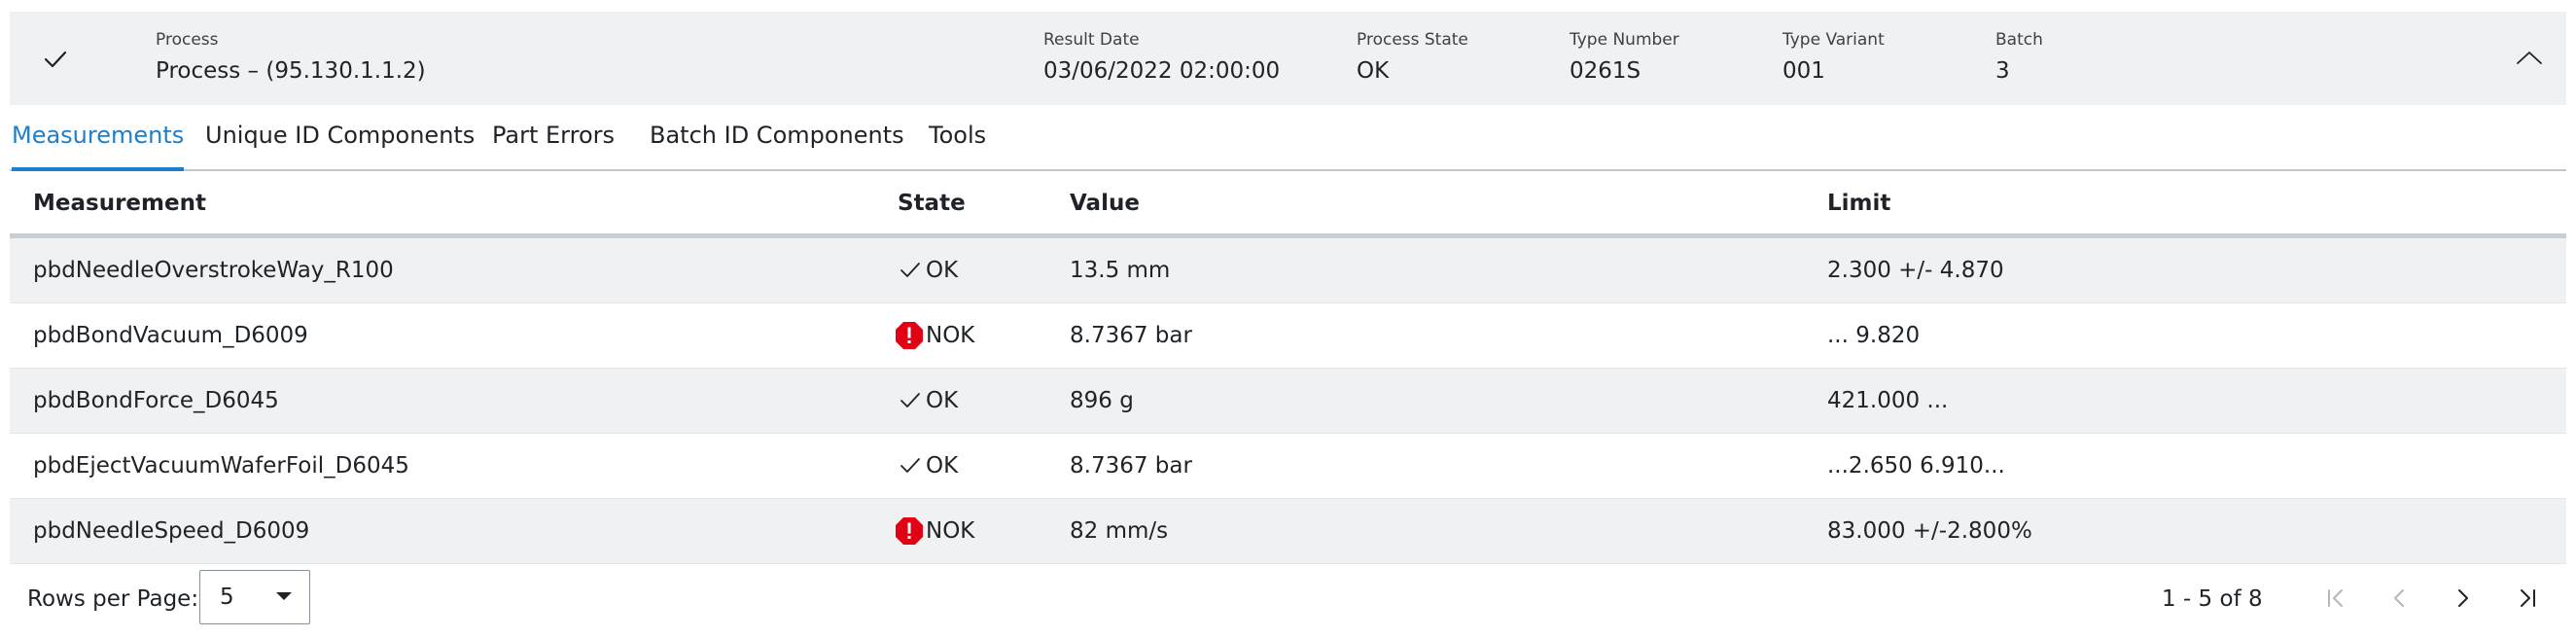 This screenshot has height=638, width=2576. What do you see at coordinates (120, 203) in the screenshot?
I see `column-header-measurement: Measurement` at bounding box center [120, 203].